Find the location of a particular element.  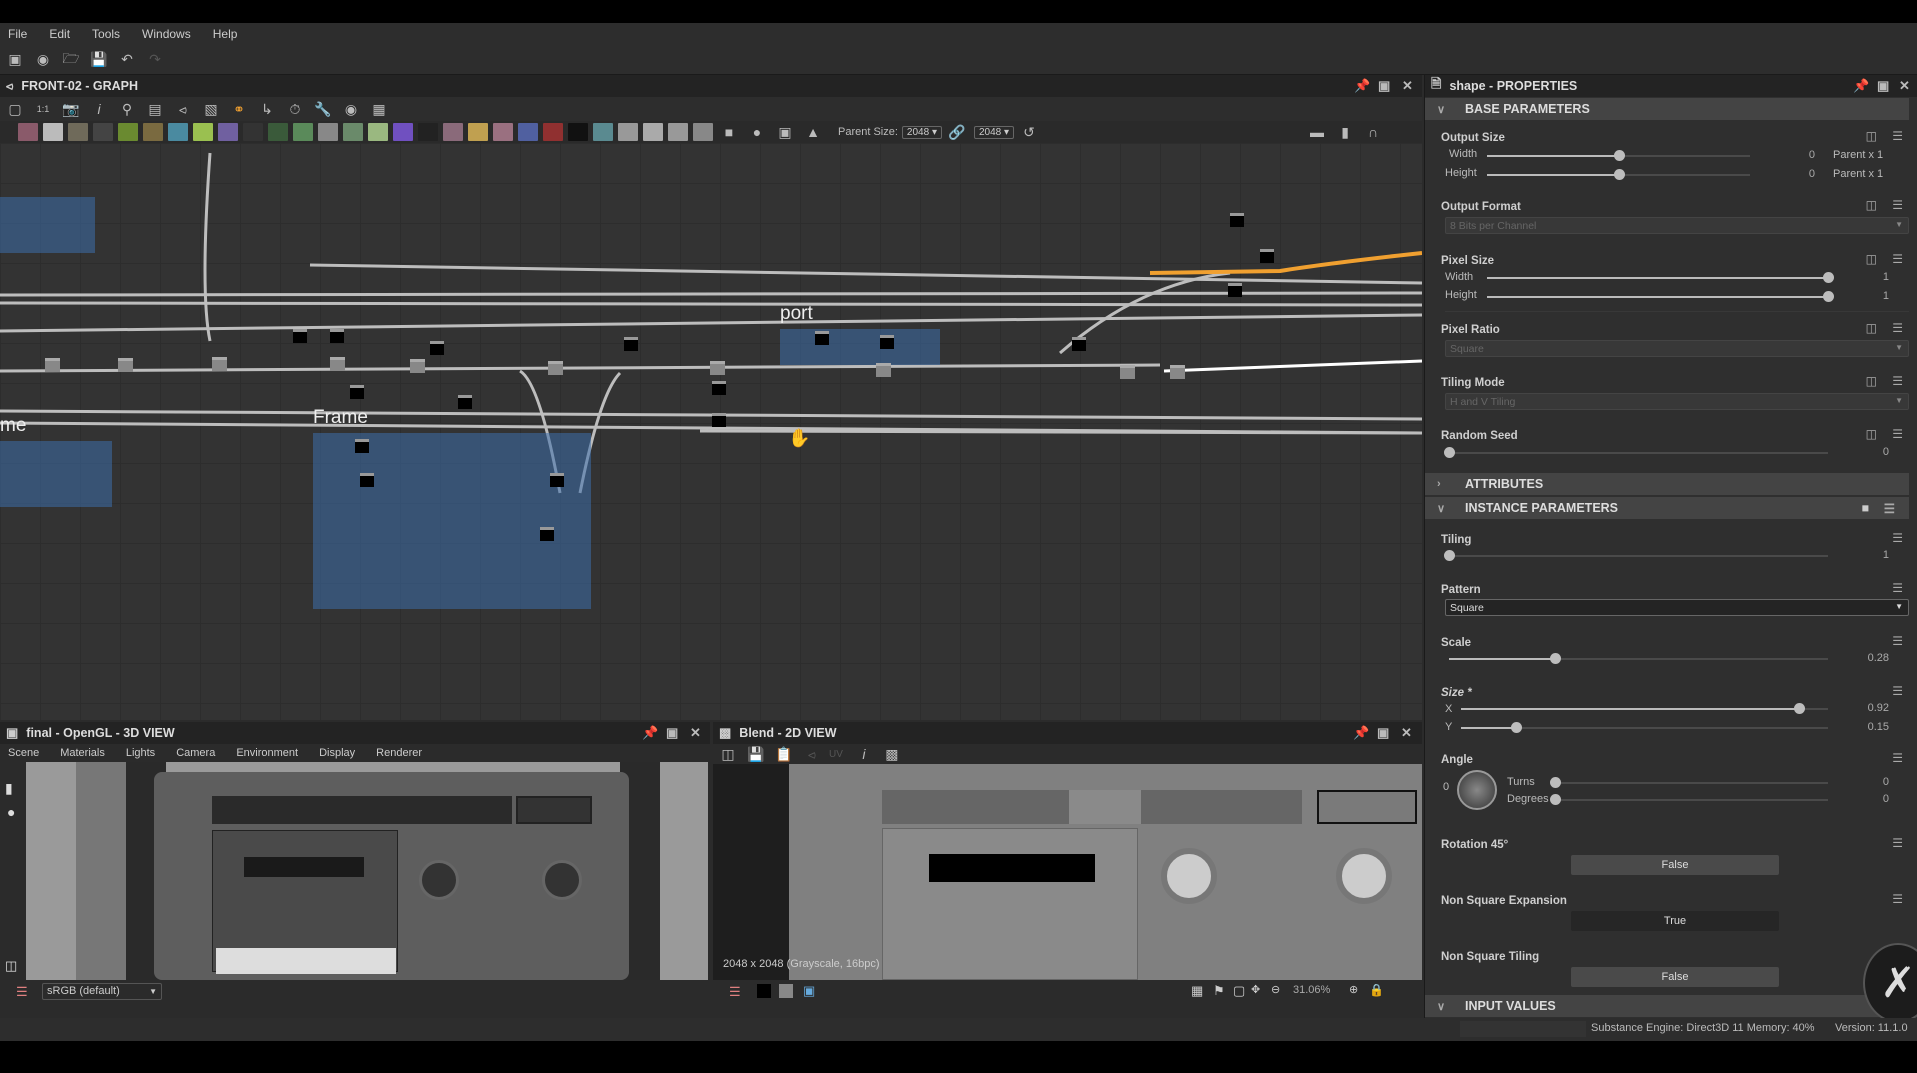

section-attributes: › ATTRIBUTES is located at coordinates (1667, 484).